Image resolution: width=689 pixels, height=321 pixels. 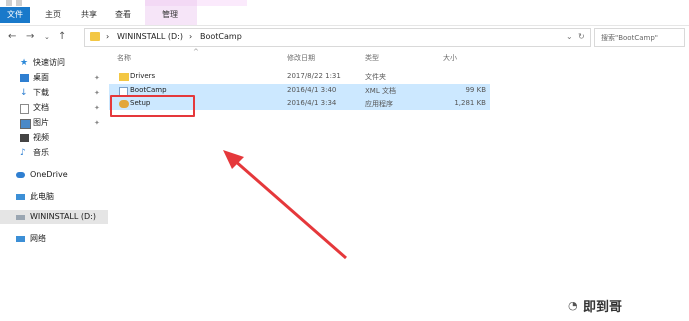 What do you see at coordinates (290, 209) in the screenshot?
I see `arrow-shaft` at bounding box center [290, 209].